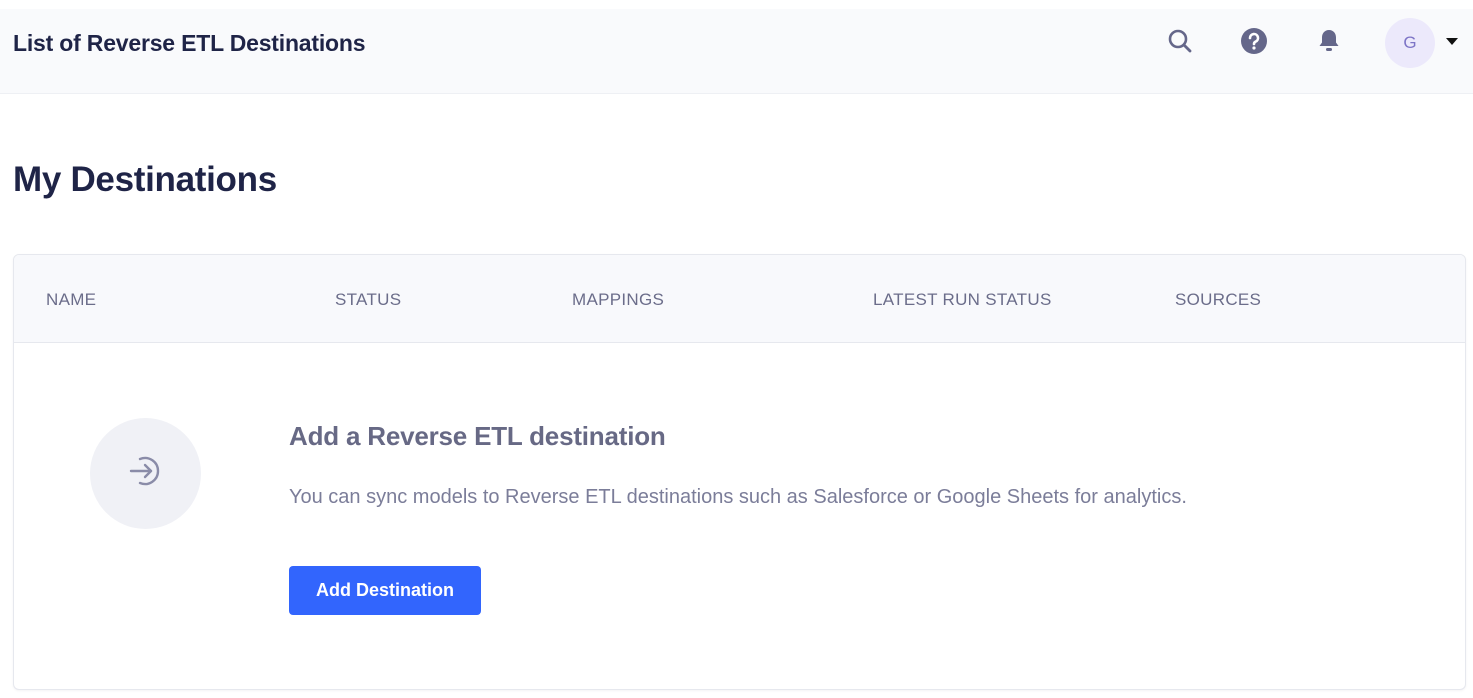 The width and height of the screenshot is (1473, 698). Describe the element at coordinates (189, 43) in the screenshot. I see `page-header-title: List of Reverse ETL Destinations` at that location.